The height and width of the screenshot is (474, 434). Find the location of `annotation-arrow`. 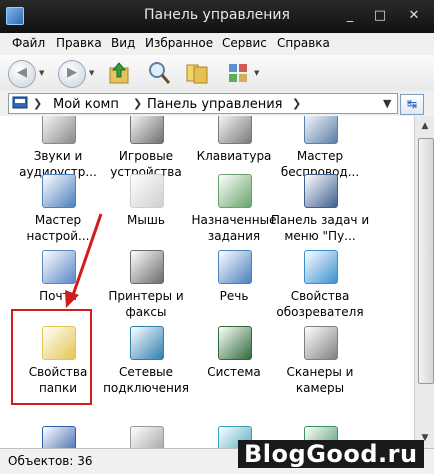

annotation-arrow is located at coordinates (84, 260).